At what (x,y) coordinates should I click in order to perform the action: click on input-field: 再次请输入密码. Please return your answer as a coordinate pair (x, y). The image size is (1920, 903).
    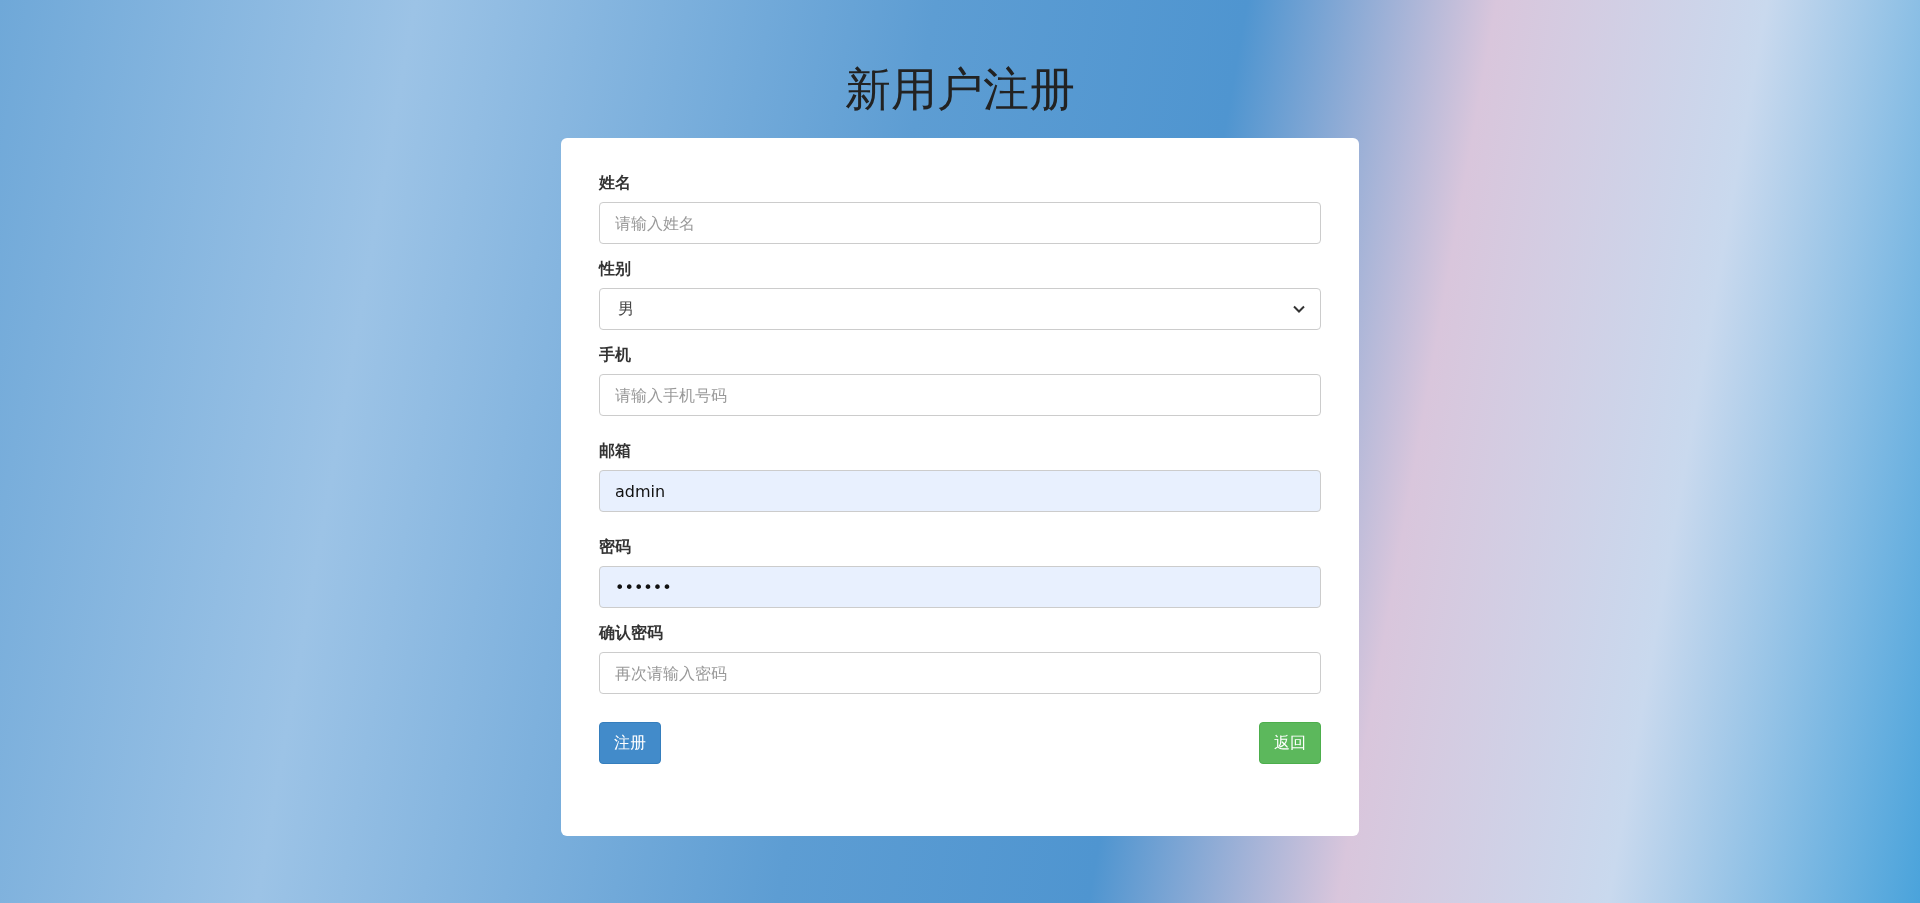
    Looking at the image, I should click on (960, 673).